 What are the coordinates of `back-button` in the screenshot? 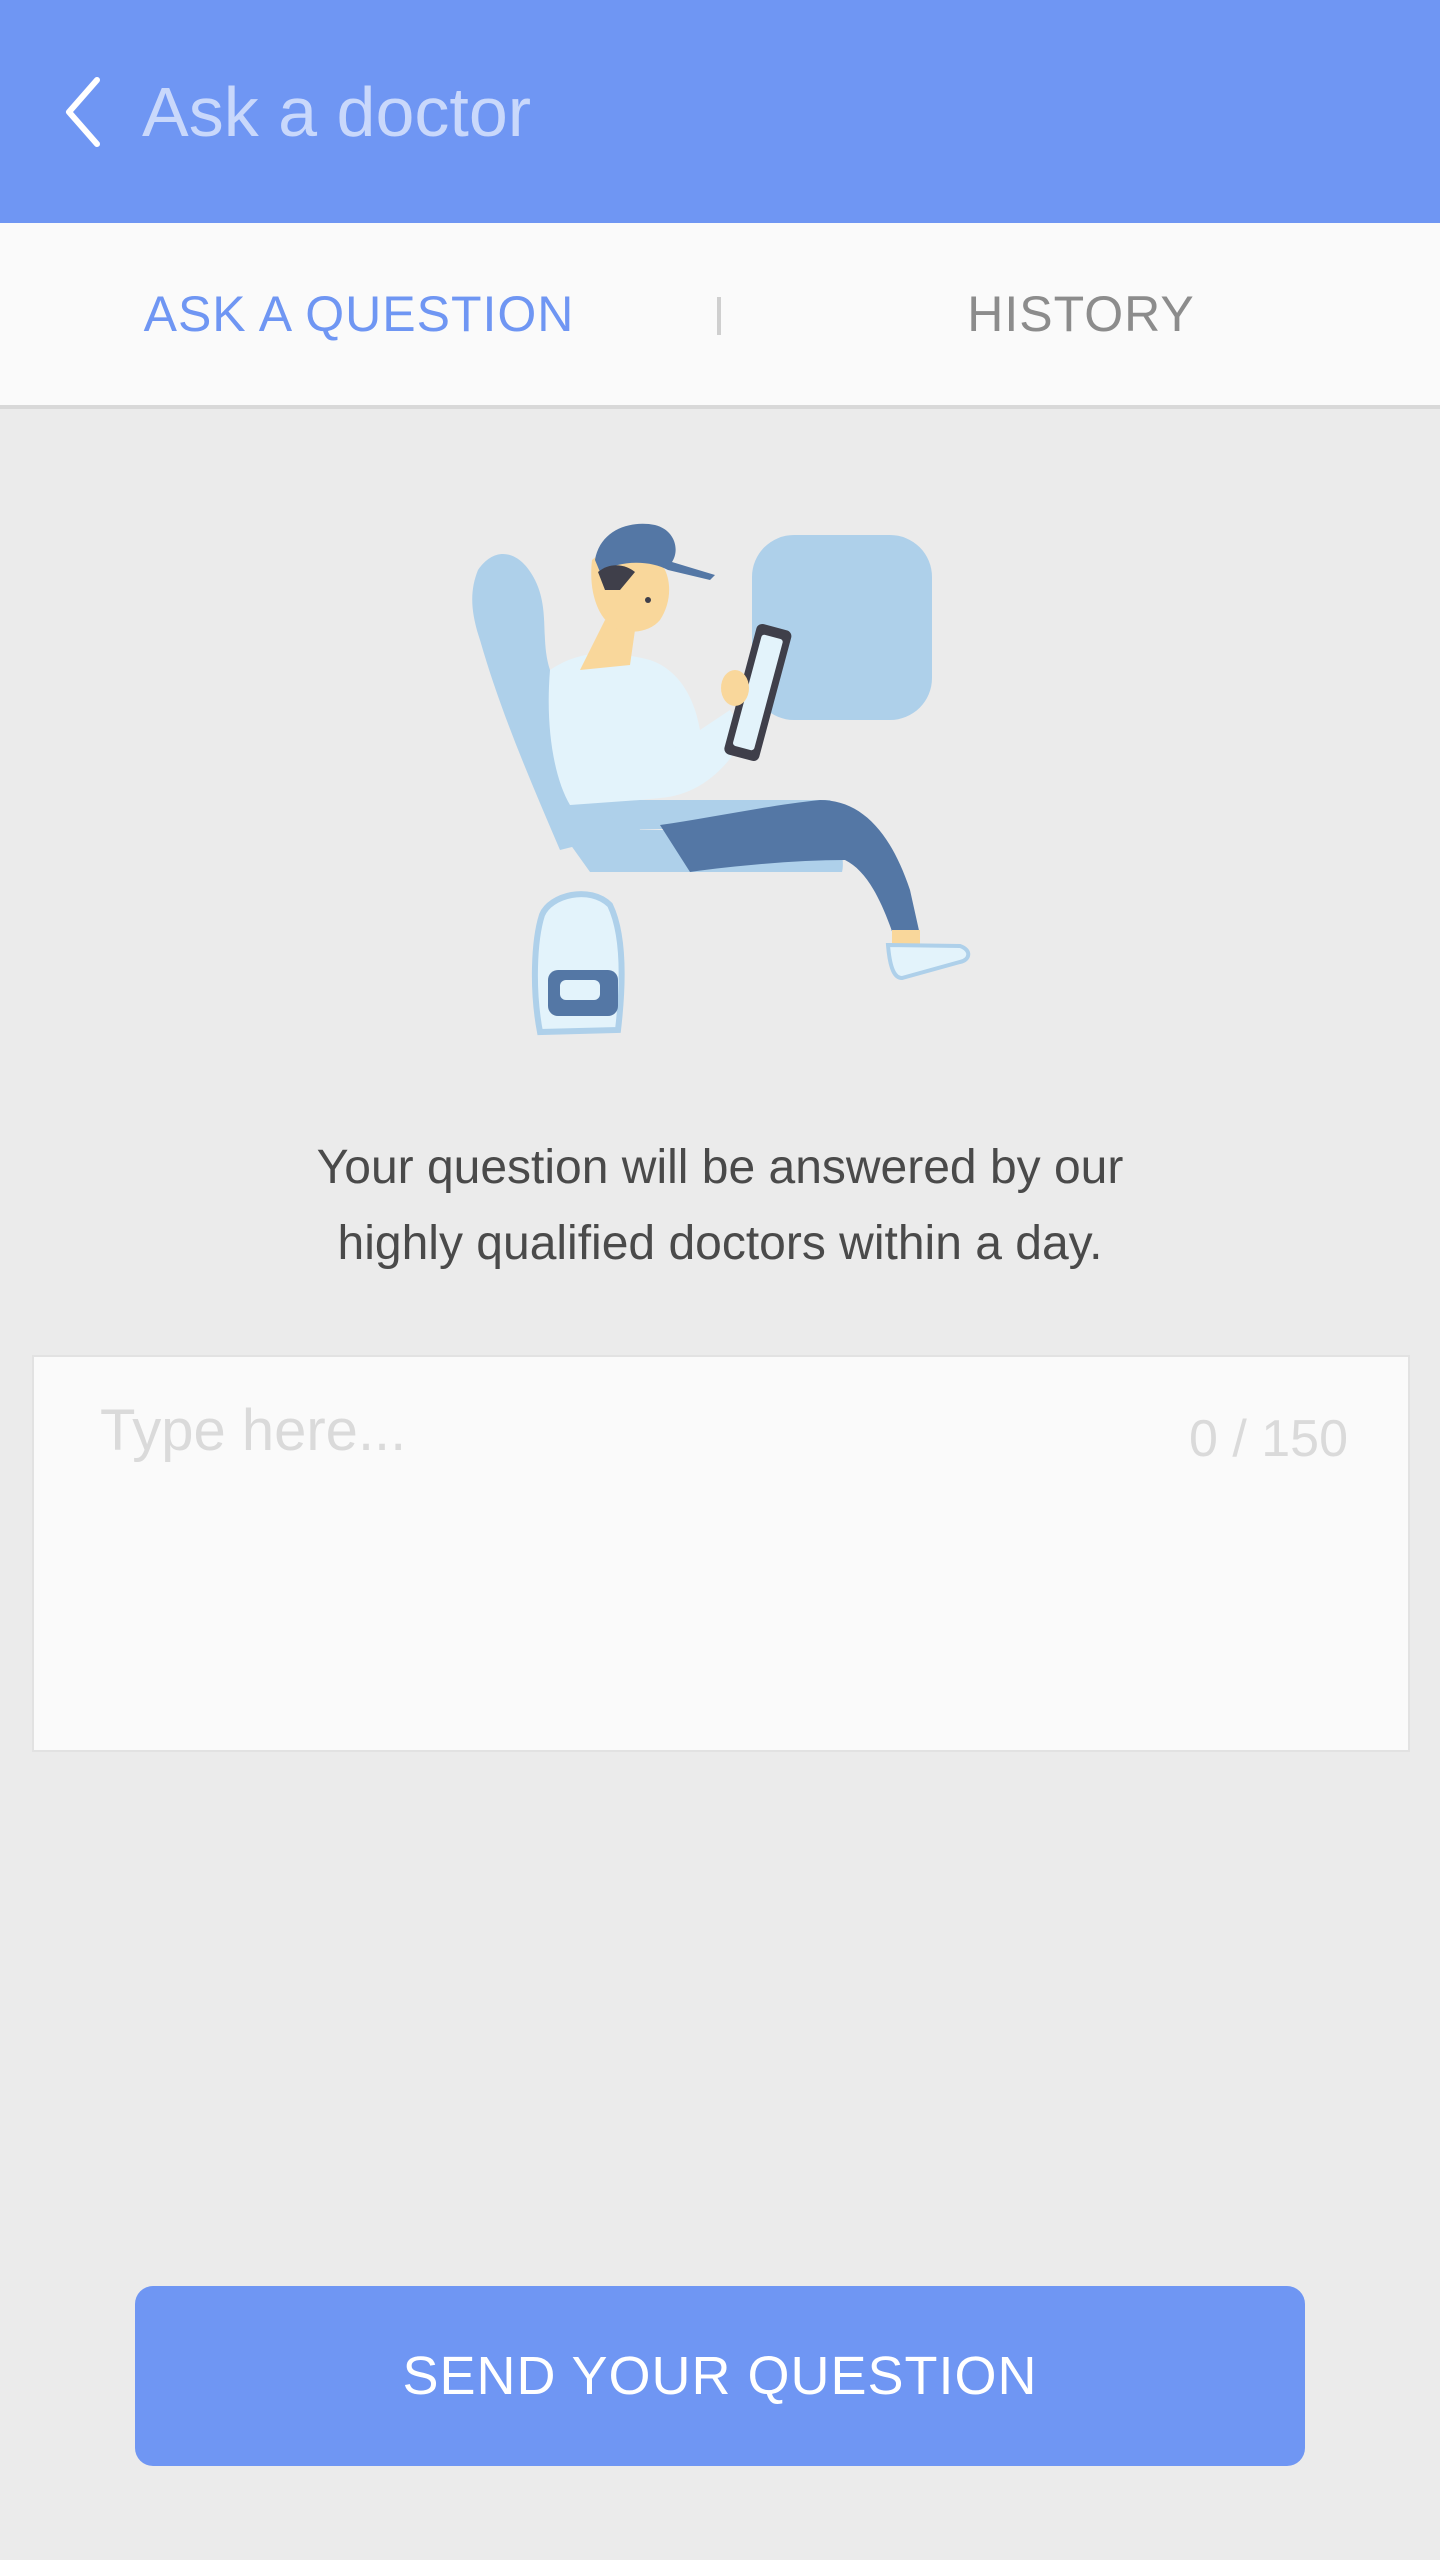 It's located at (85, 112).